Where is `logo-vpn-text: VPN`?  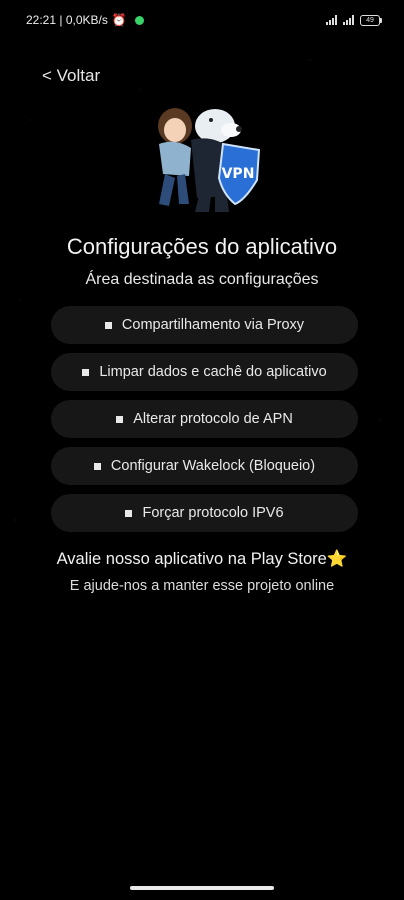
logo-vpn-text: VPN is located at coordinates (238, 174).